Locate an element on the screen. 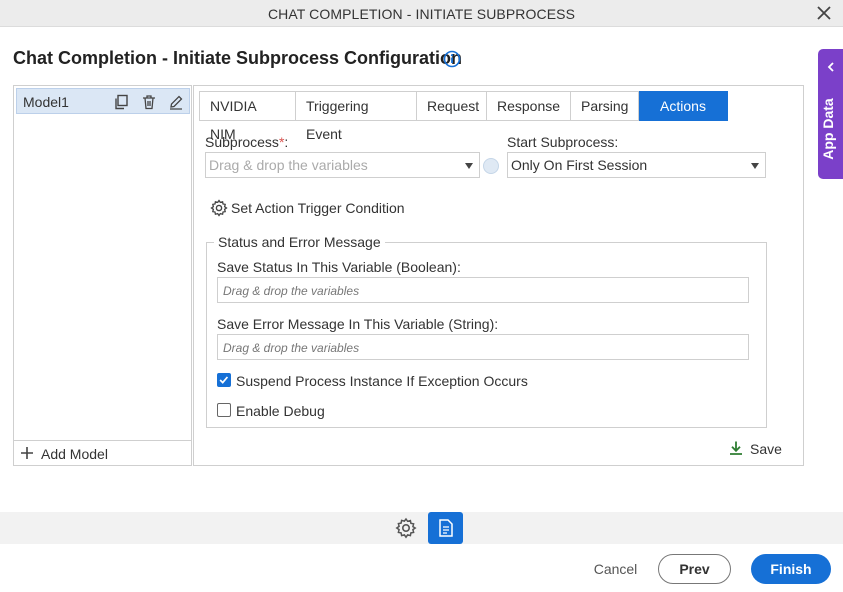 The height and width of the screenshot is (592, 843). error-variable-placeholder: Drag & drop the variables is located at coordinates (291, 348).